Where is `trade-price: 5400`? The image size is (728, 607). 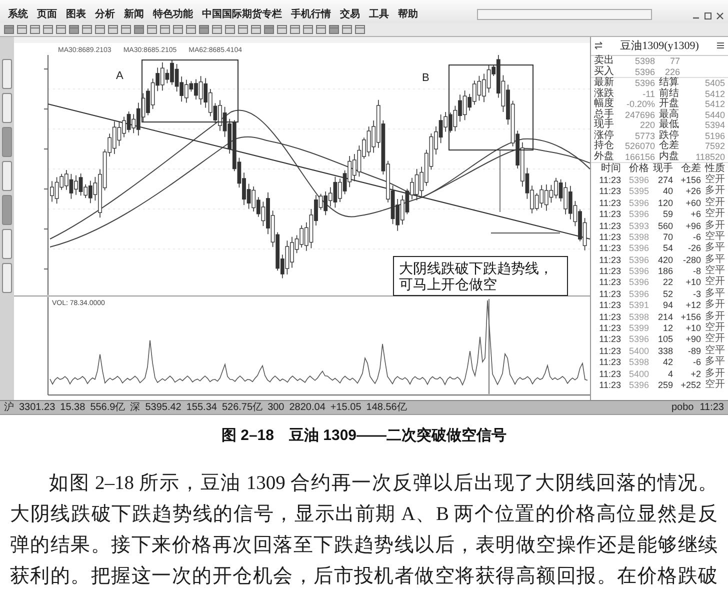
trade-price: 5400 is located at coordinates (638, 373).